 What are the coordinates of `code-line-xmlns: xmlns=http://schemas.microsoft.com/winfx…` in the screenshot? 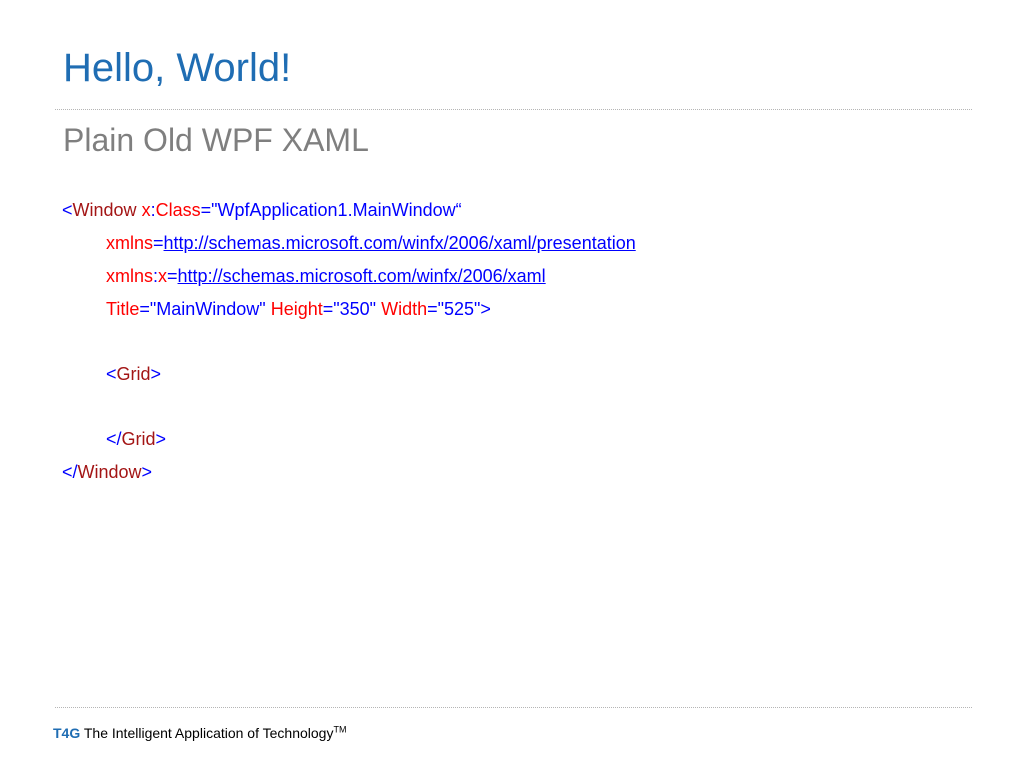 It's located at (349, 243).